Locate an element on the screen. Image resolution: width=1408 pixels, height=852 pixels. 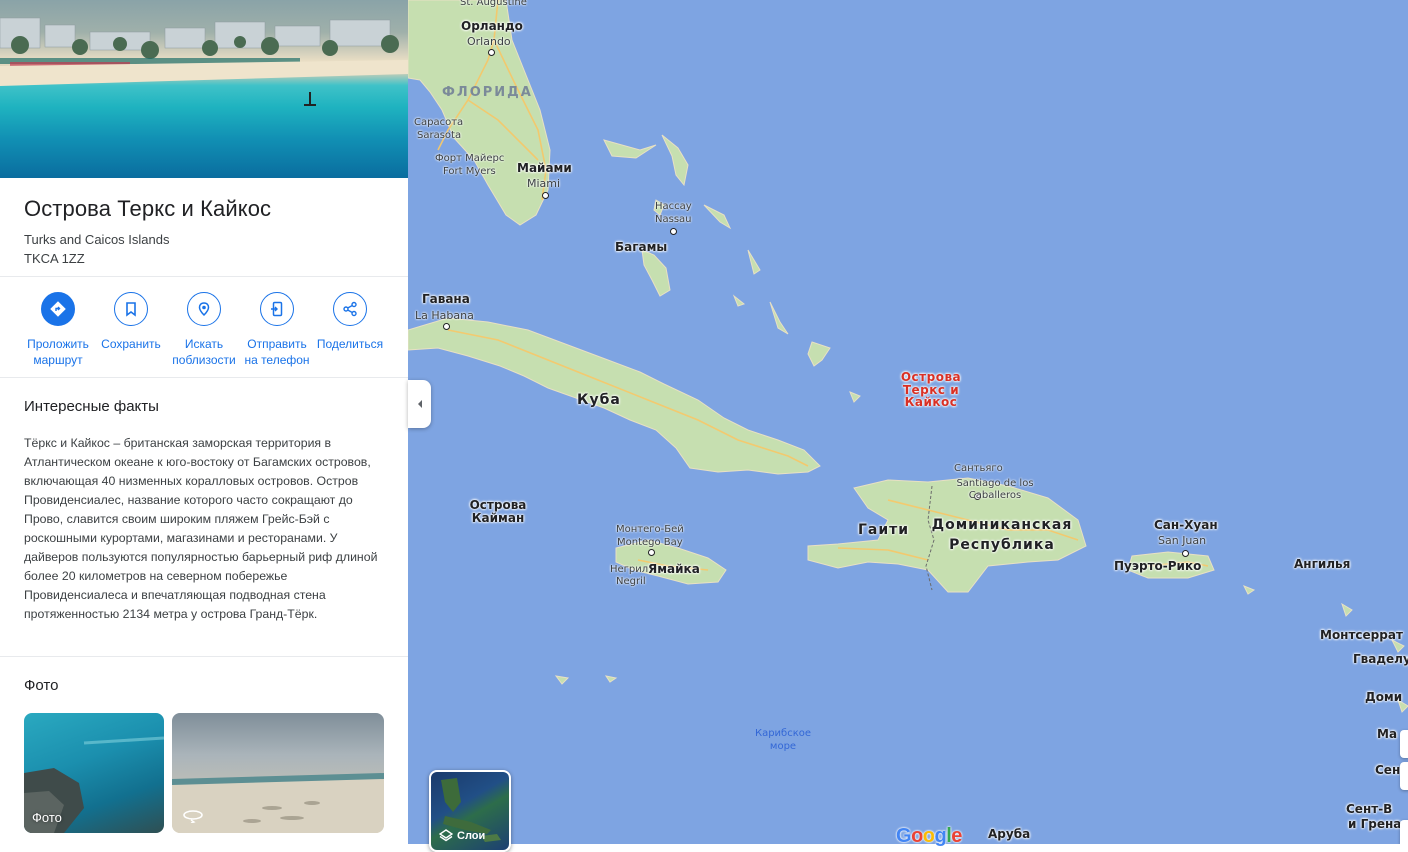
place-name-english: Turks and Caicos Islands is located at coordinates (97, 239).